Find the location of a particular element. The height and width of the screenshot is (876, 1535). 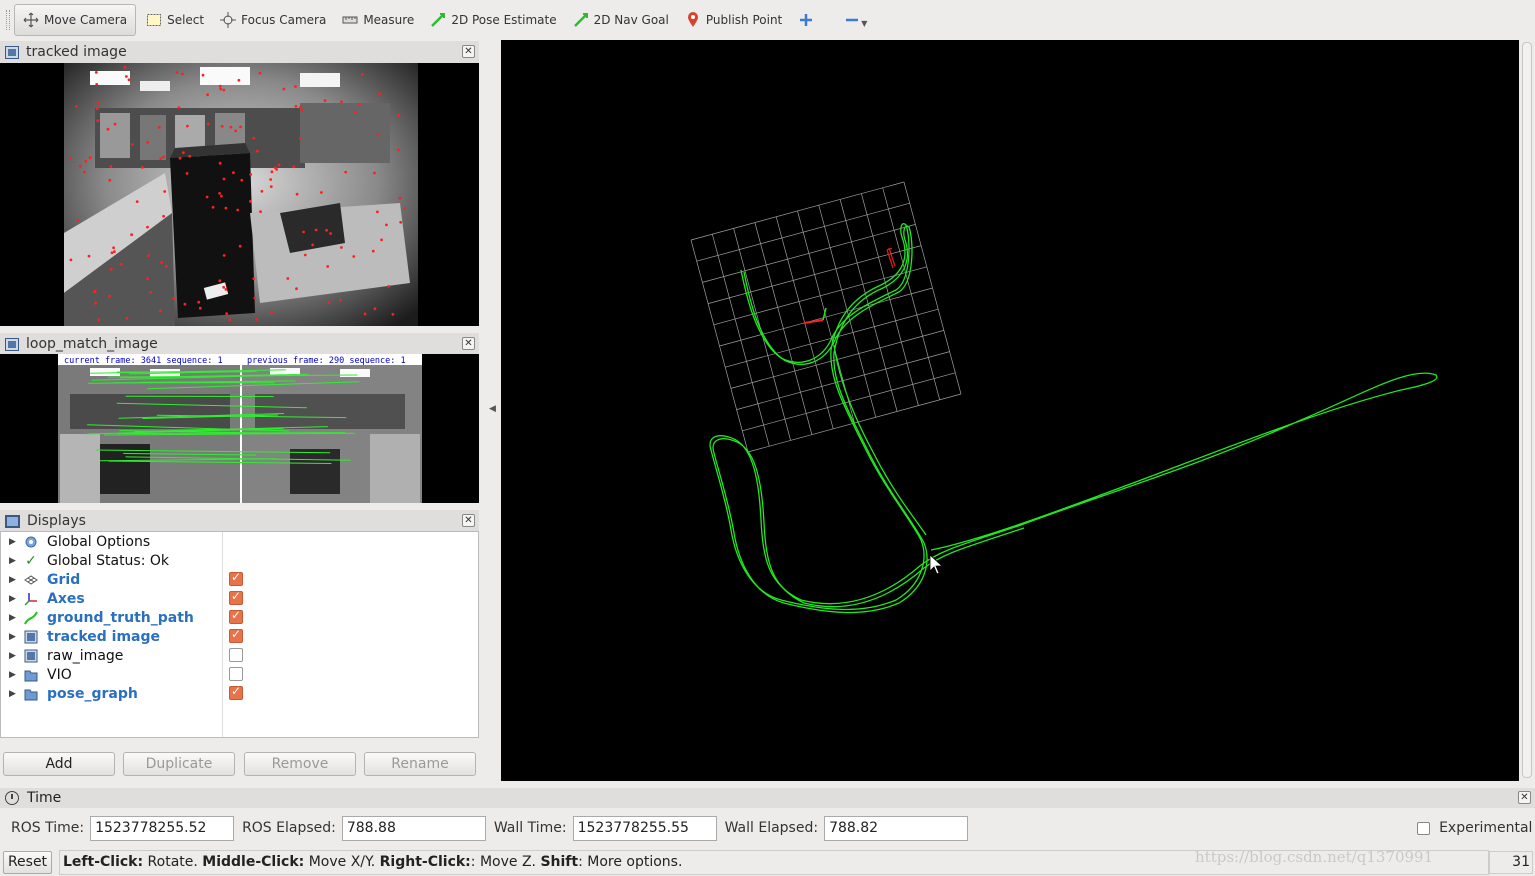

grid-checkbox is located at coordinates (236, 578).